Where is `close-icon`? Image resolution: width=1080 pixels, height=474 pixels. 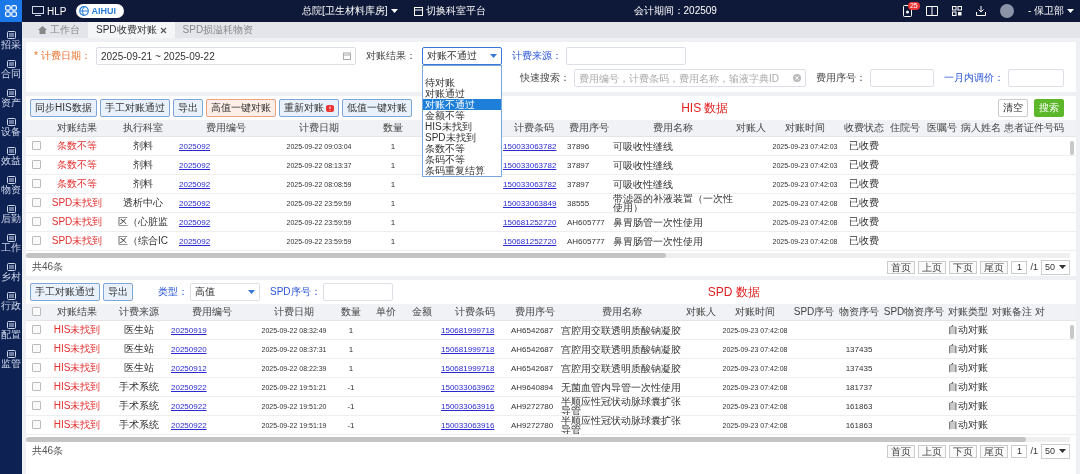 close-icon is located at coordinates (163, 30).